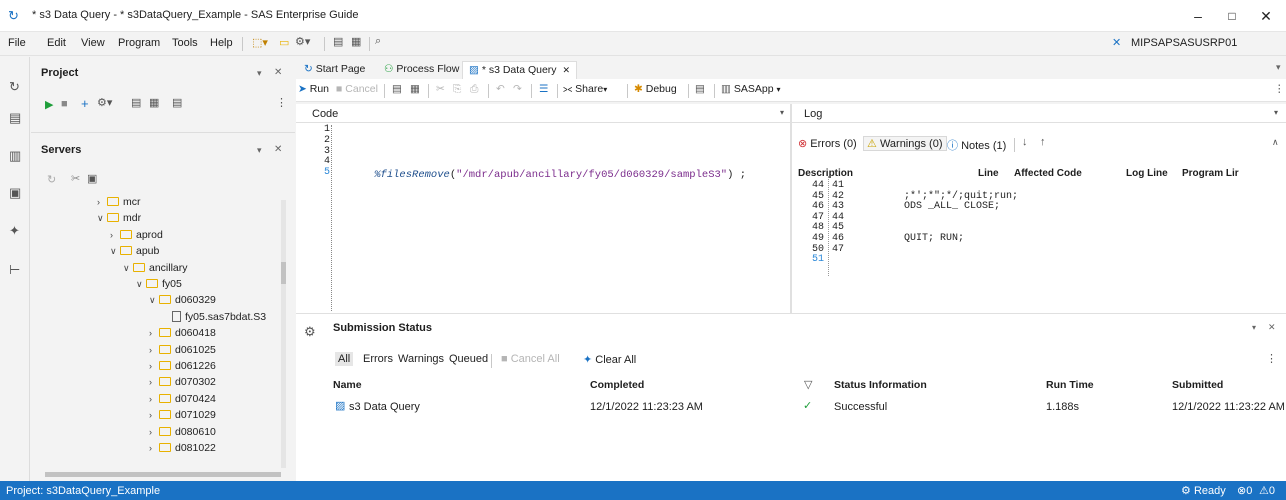 The image size is (1286, 500). Describe the element at coordinates (310, 332) in the screenshot. I see `gear-icon: ⚙` at that location.